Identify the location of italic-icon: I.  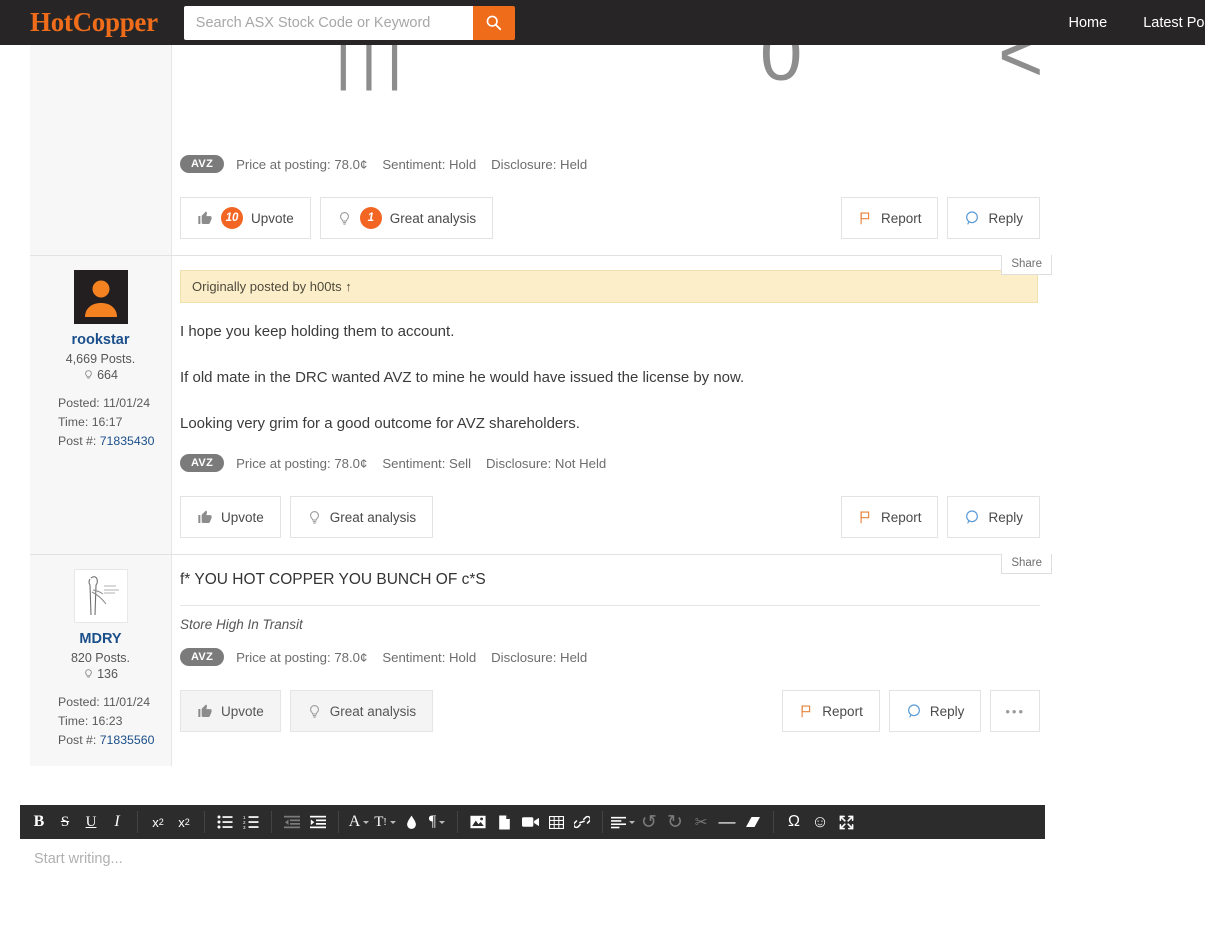
(117, 822).